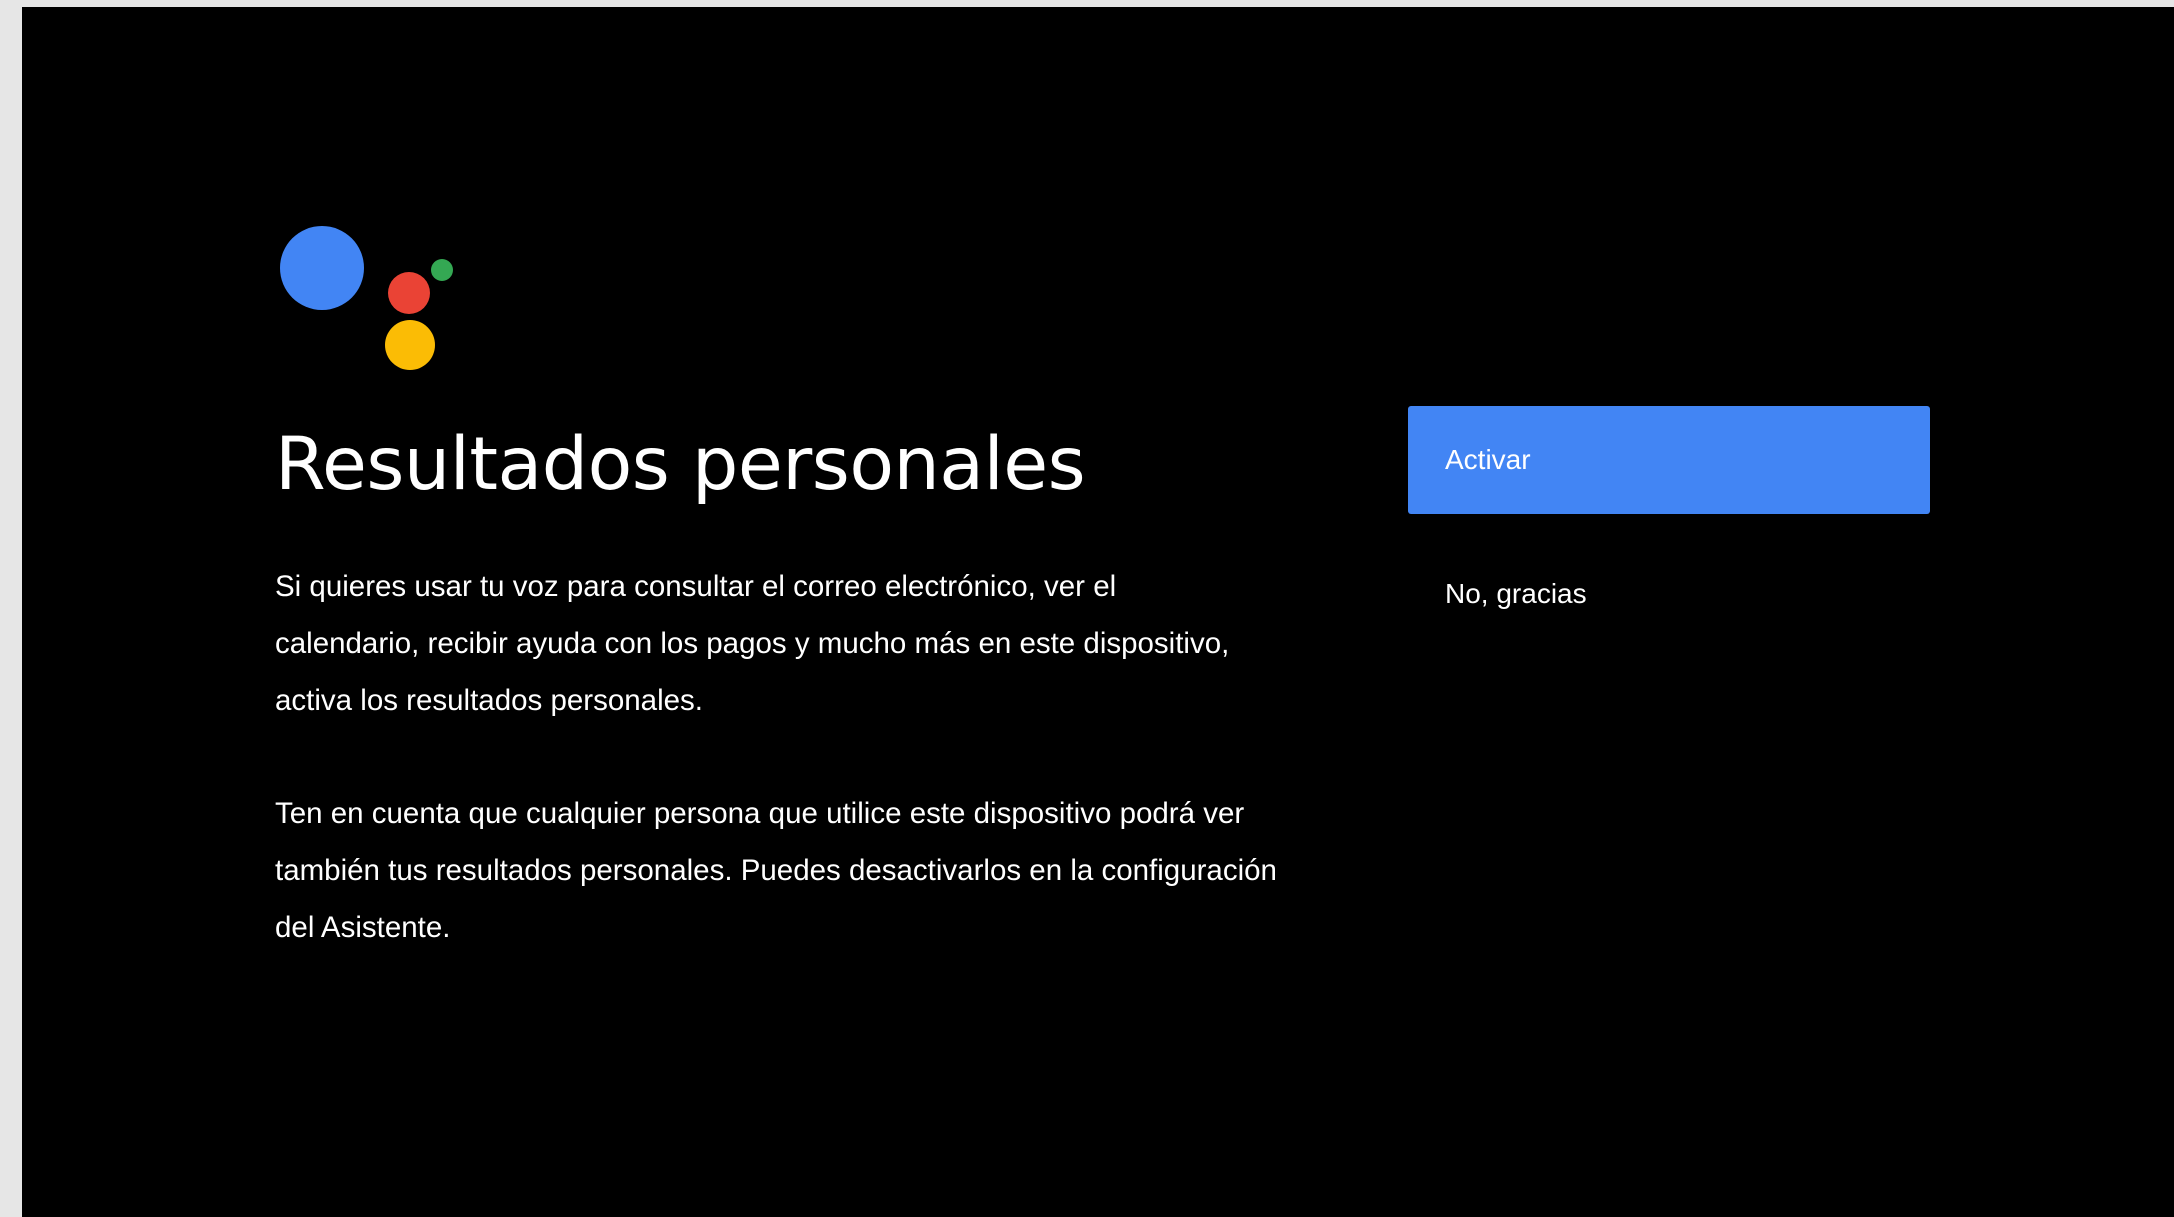 This screenshot has height=1217, width=2174. I want to click on decline-button: No, gracias, so click(1669, 594).